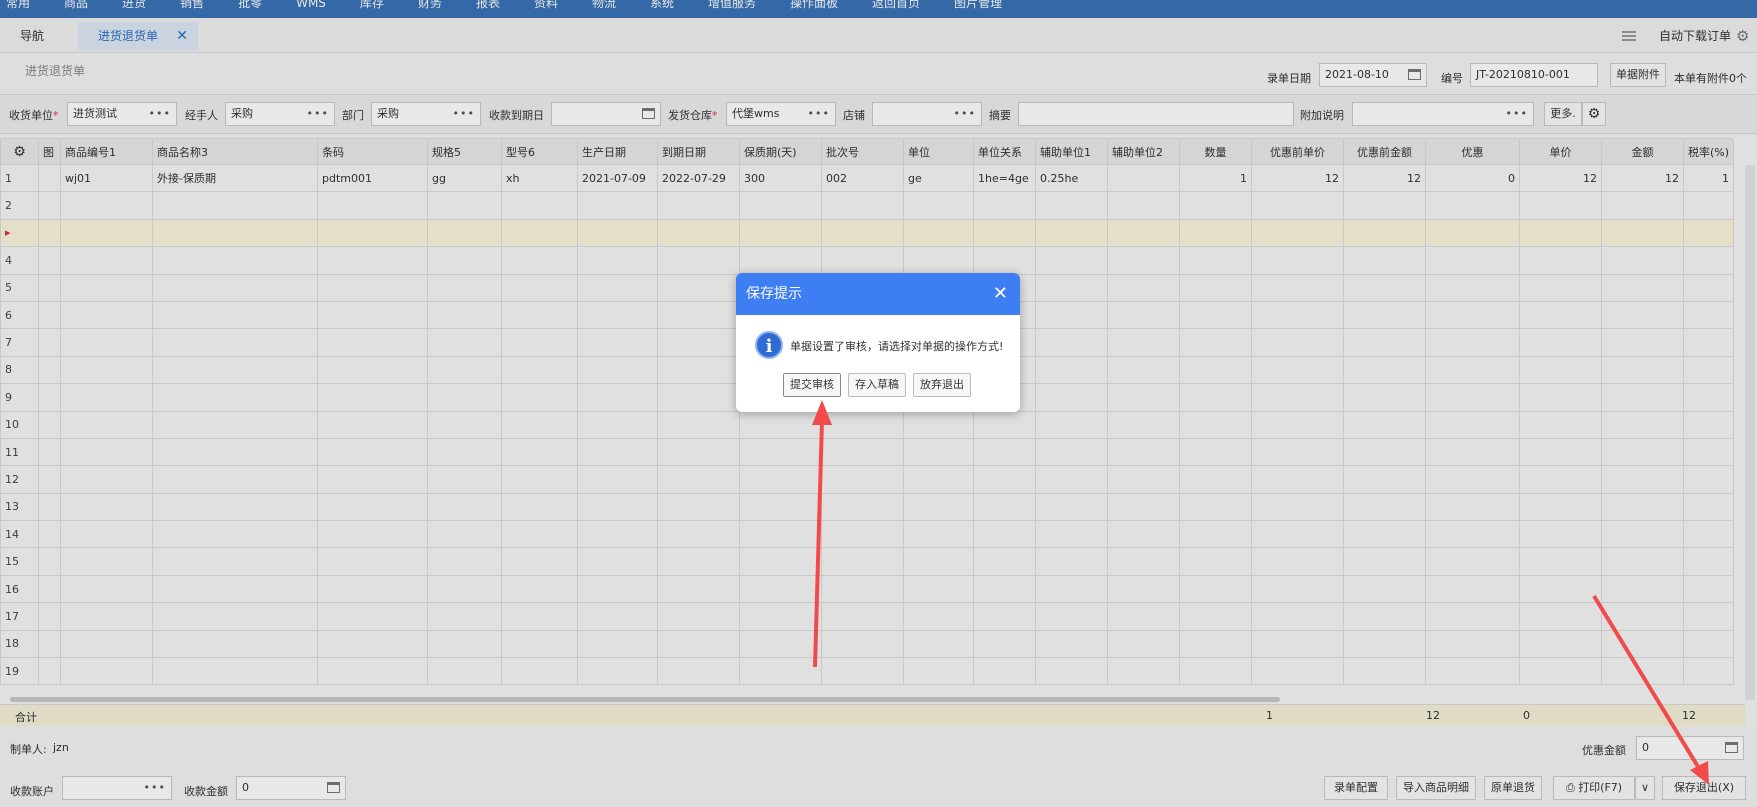 The image size is (1757, 807). I want to click on arrow-to-submit-button, so click(822, 534).